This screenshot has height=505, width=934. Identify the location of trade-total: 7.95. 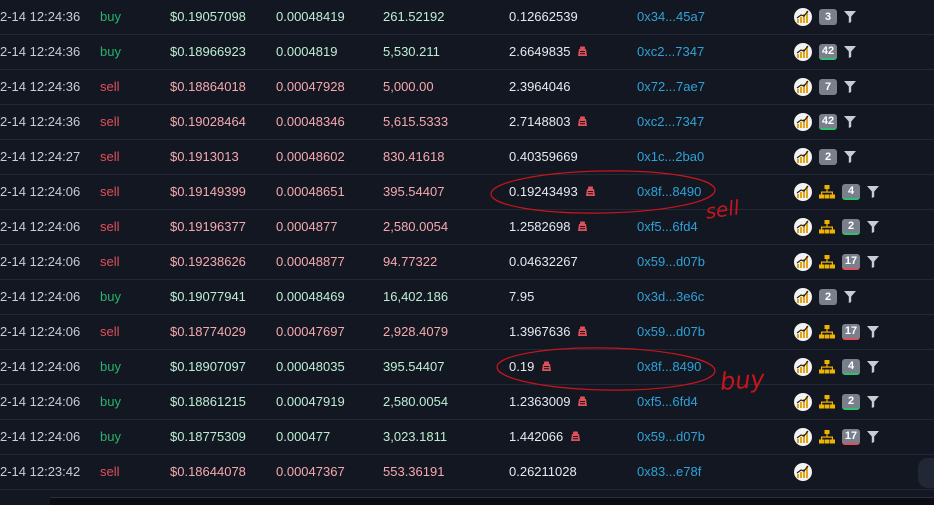
(522, 296).